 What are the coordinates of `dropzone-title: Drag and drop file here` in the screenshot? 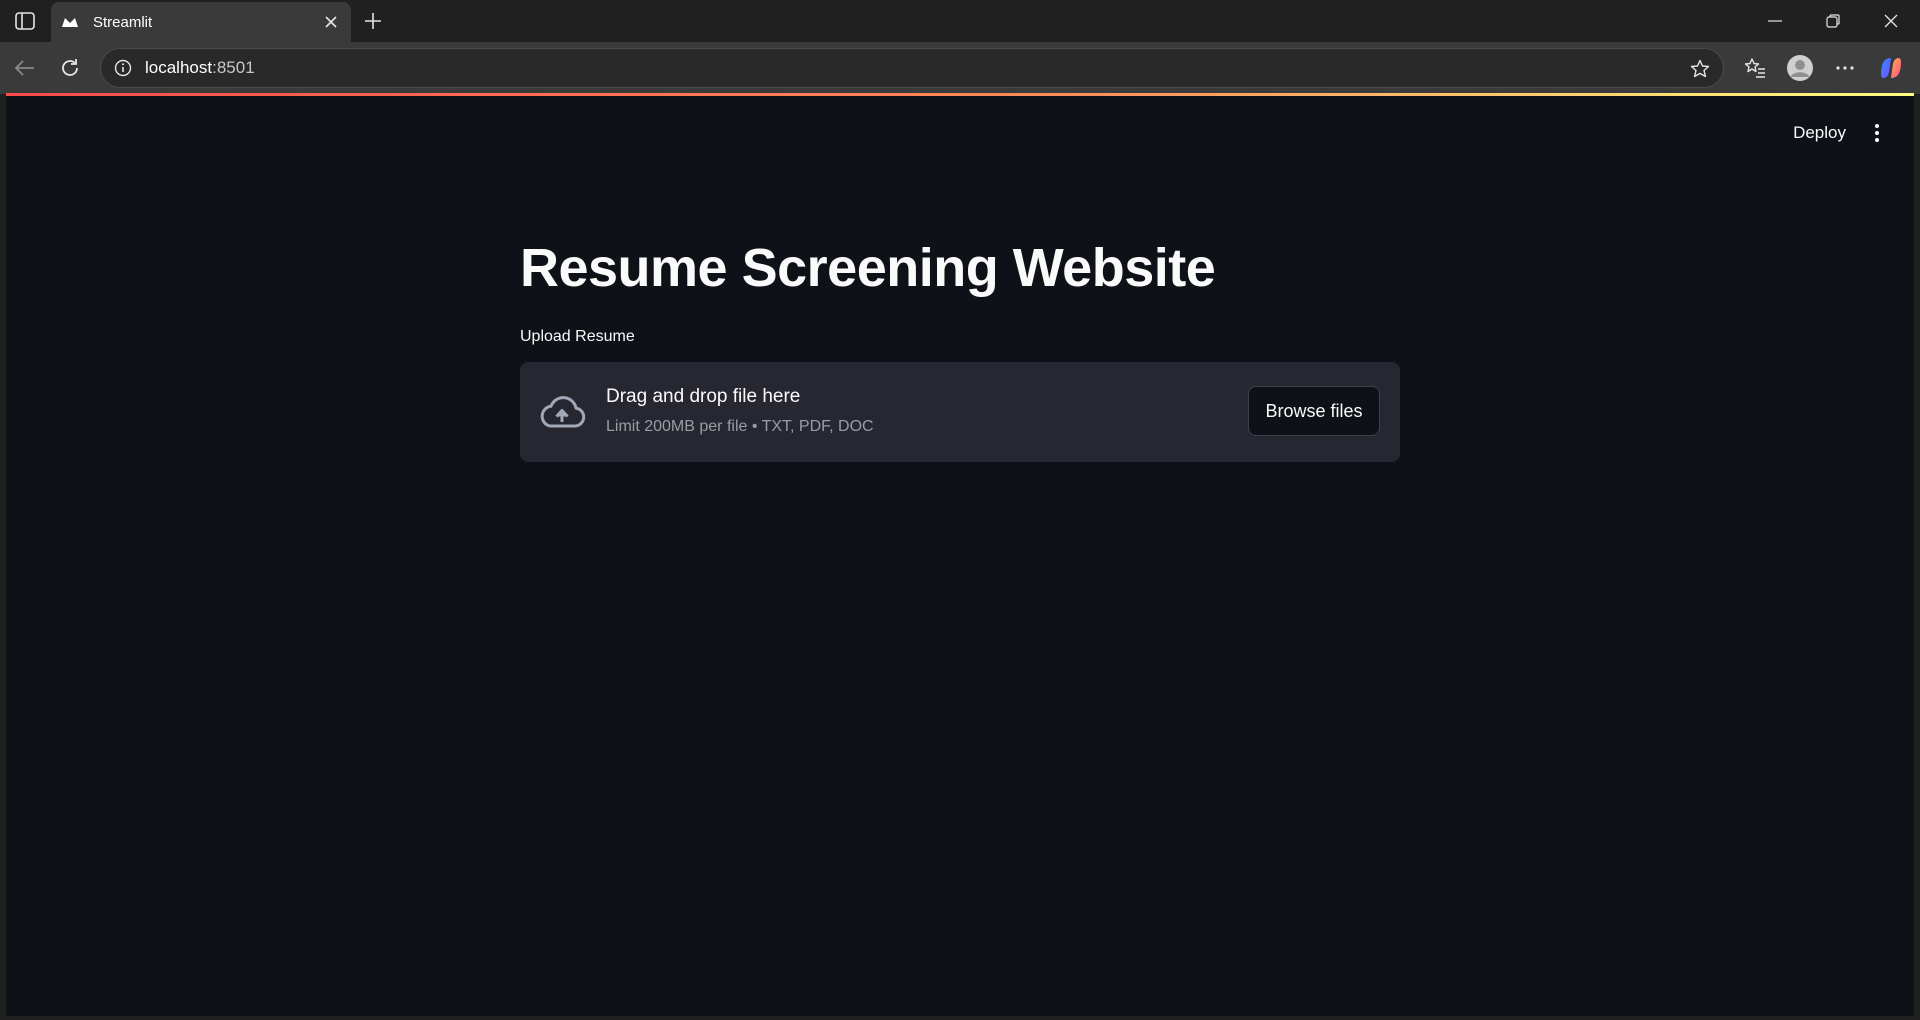 It's located at (703, 396).